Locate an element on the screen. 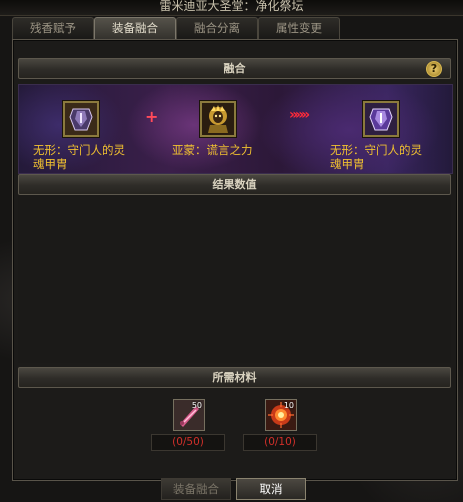 Image resolution: width=463 pixels, height=502 pixels. materials-header: 所需材料 is located at coordinates (234, 377).